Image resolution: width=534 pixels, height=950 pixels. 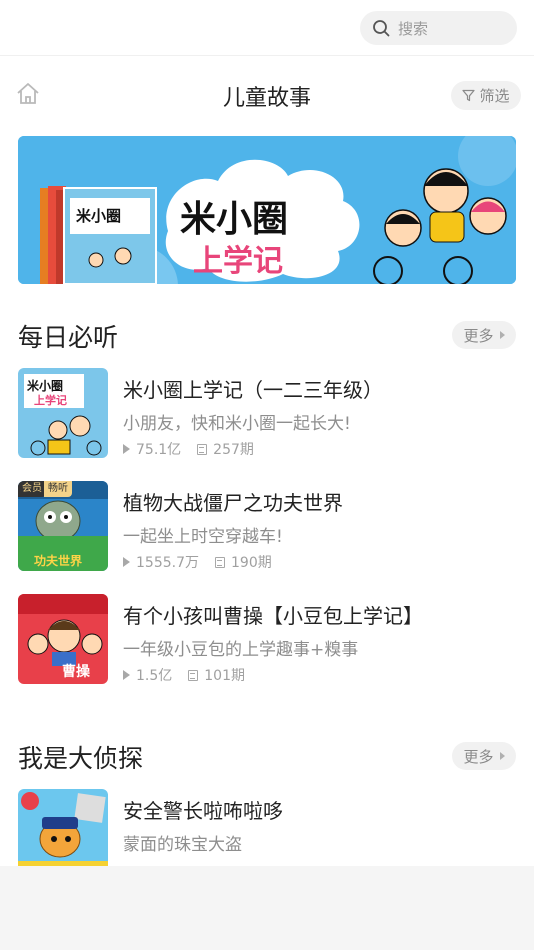 I want to click on play-count: 1.5亿, so click(x=154, y=676).